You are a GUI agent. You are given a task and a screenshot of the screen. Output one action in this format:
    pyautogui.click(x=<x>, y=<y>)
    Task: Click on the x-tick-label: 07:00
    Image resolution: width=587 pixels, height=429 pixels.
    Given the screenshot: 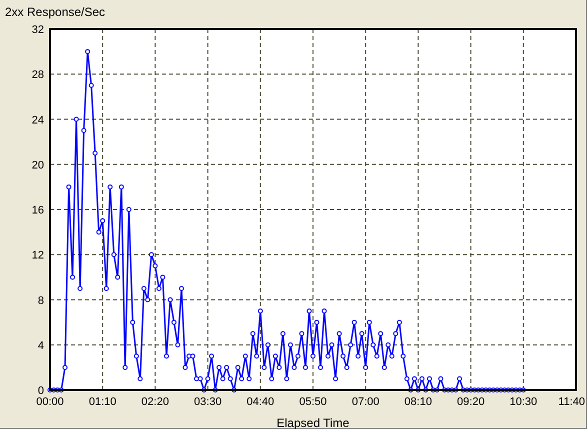 What is the action you would take?
    pyautogui.click(x=366, y=402)
    